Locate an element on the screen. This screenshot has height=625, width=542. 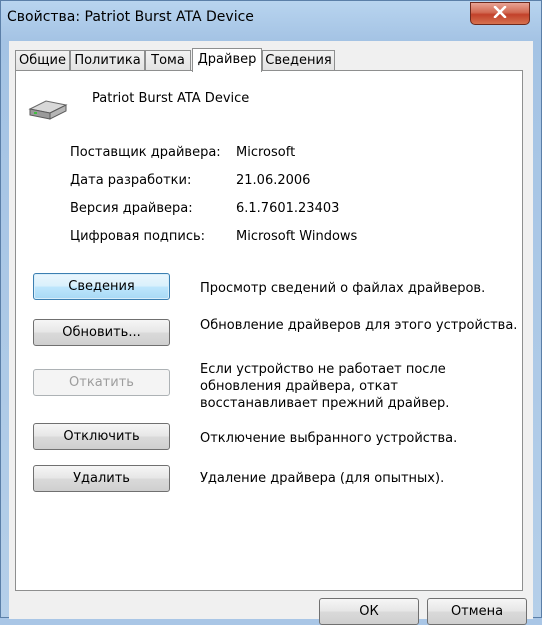
window-title: Свойства: Patriot Burst ATA Device is located at coordinates (130, 17).